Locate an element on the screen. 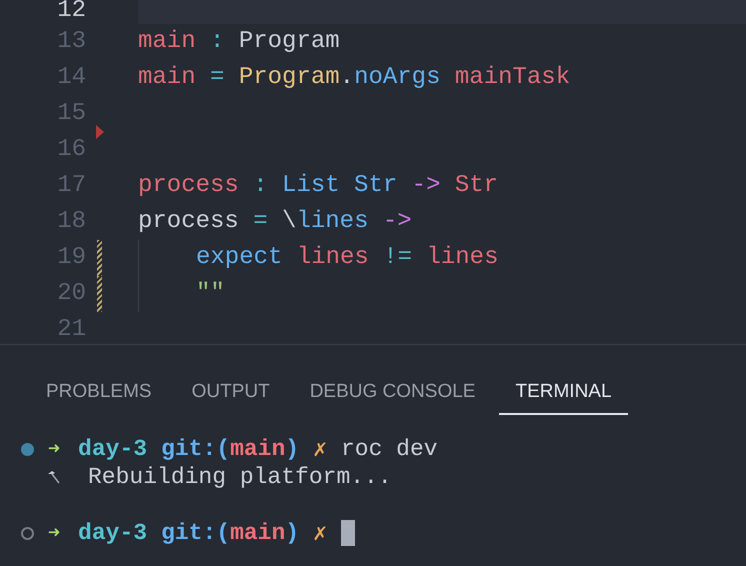  code-token: mainTask is located at coordinates (512, 78).